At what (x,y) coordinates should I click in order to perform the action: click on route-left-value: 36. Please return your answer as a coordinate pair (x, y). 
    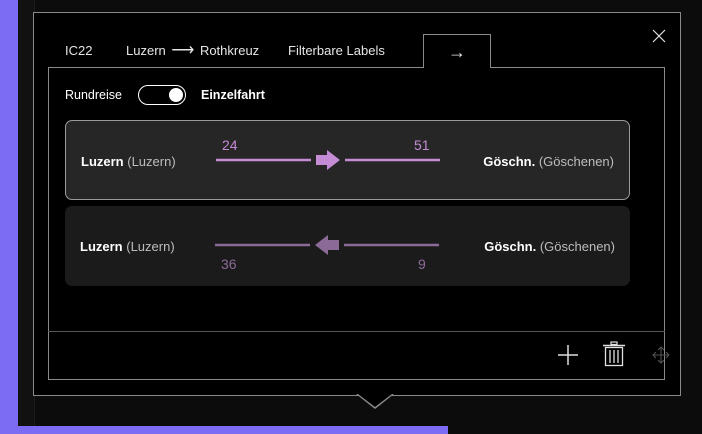
    Looking at the image, I should click on (229, 264).